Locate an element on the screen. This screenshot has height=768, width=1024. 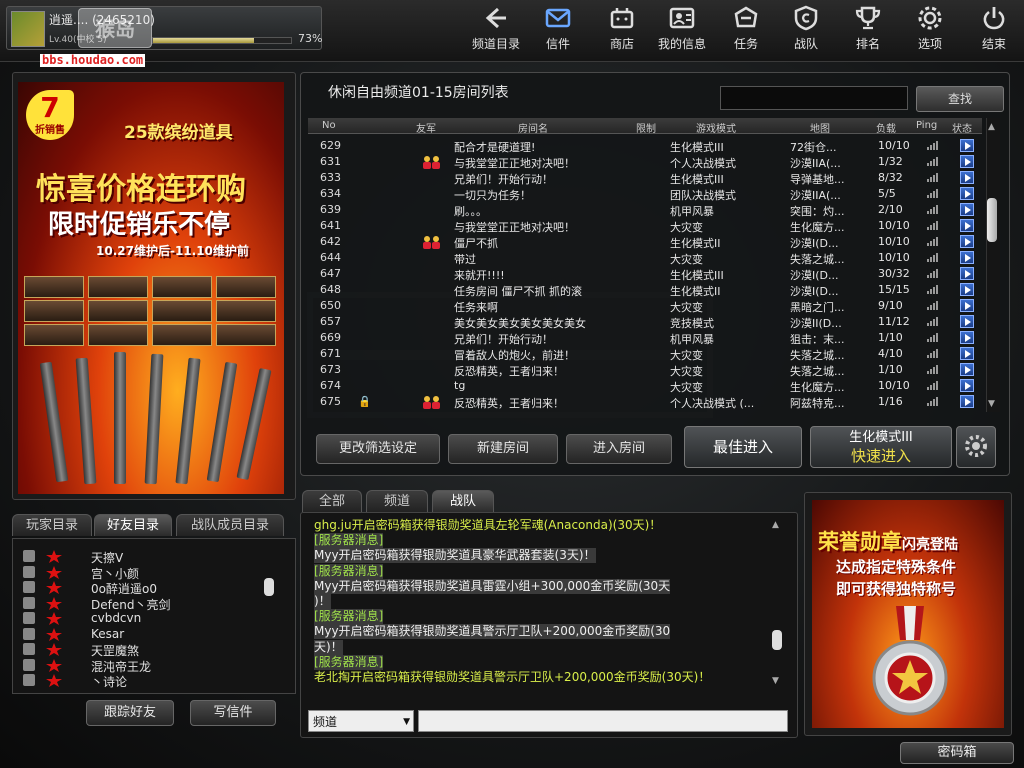
enter-room-button: 进入房间 is located at coordinates (619, 449).